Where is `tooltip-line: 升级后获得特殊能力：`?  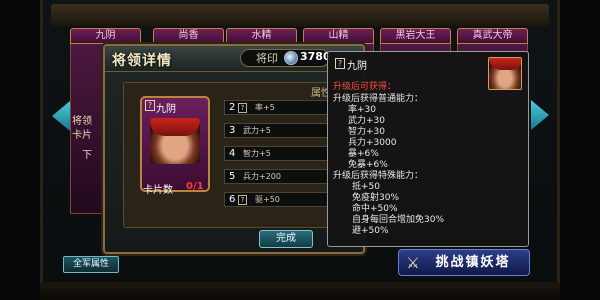
tooltip-line: 升级后获得特殊能力： is located at coordinates (378, 176).